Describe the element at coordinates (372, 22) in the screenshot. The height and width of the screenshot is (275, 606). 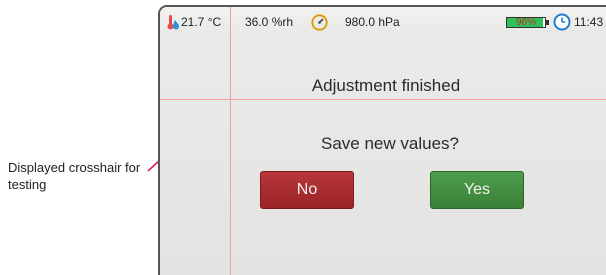
I see `pressure-value: 980.0 hPa` at that location.